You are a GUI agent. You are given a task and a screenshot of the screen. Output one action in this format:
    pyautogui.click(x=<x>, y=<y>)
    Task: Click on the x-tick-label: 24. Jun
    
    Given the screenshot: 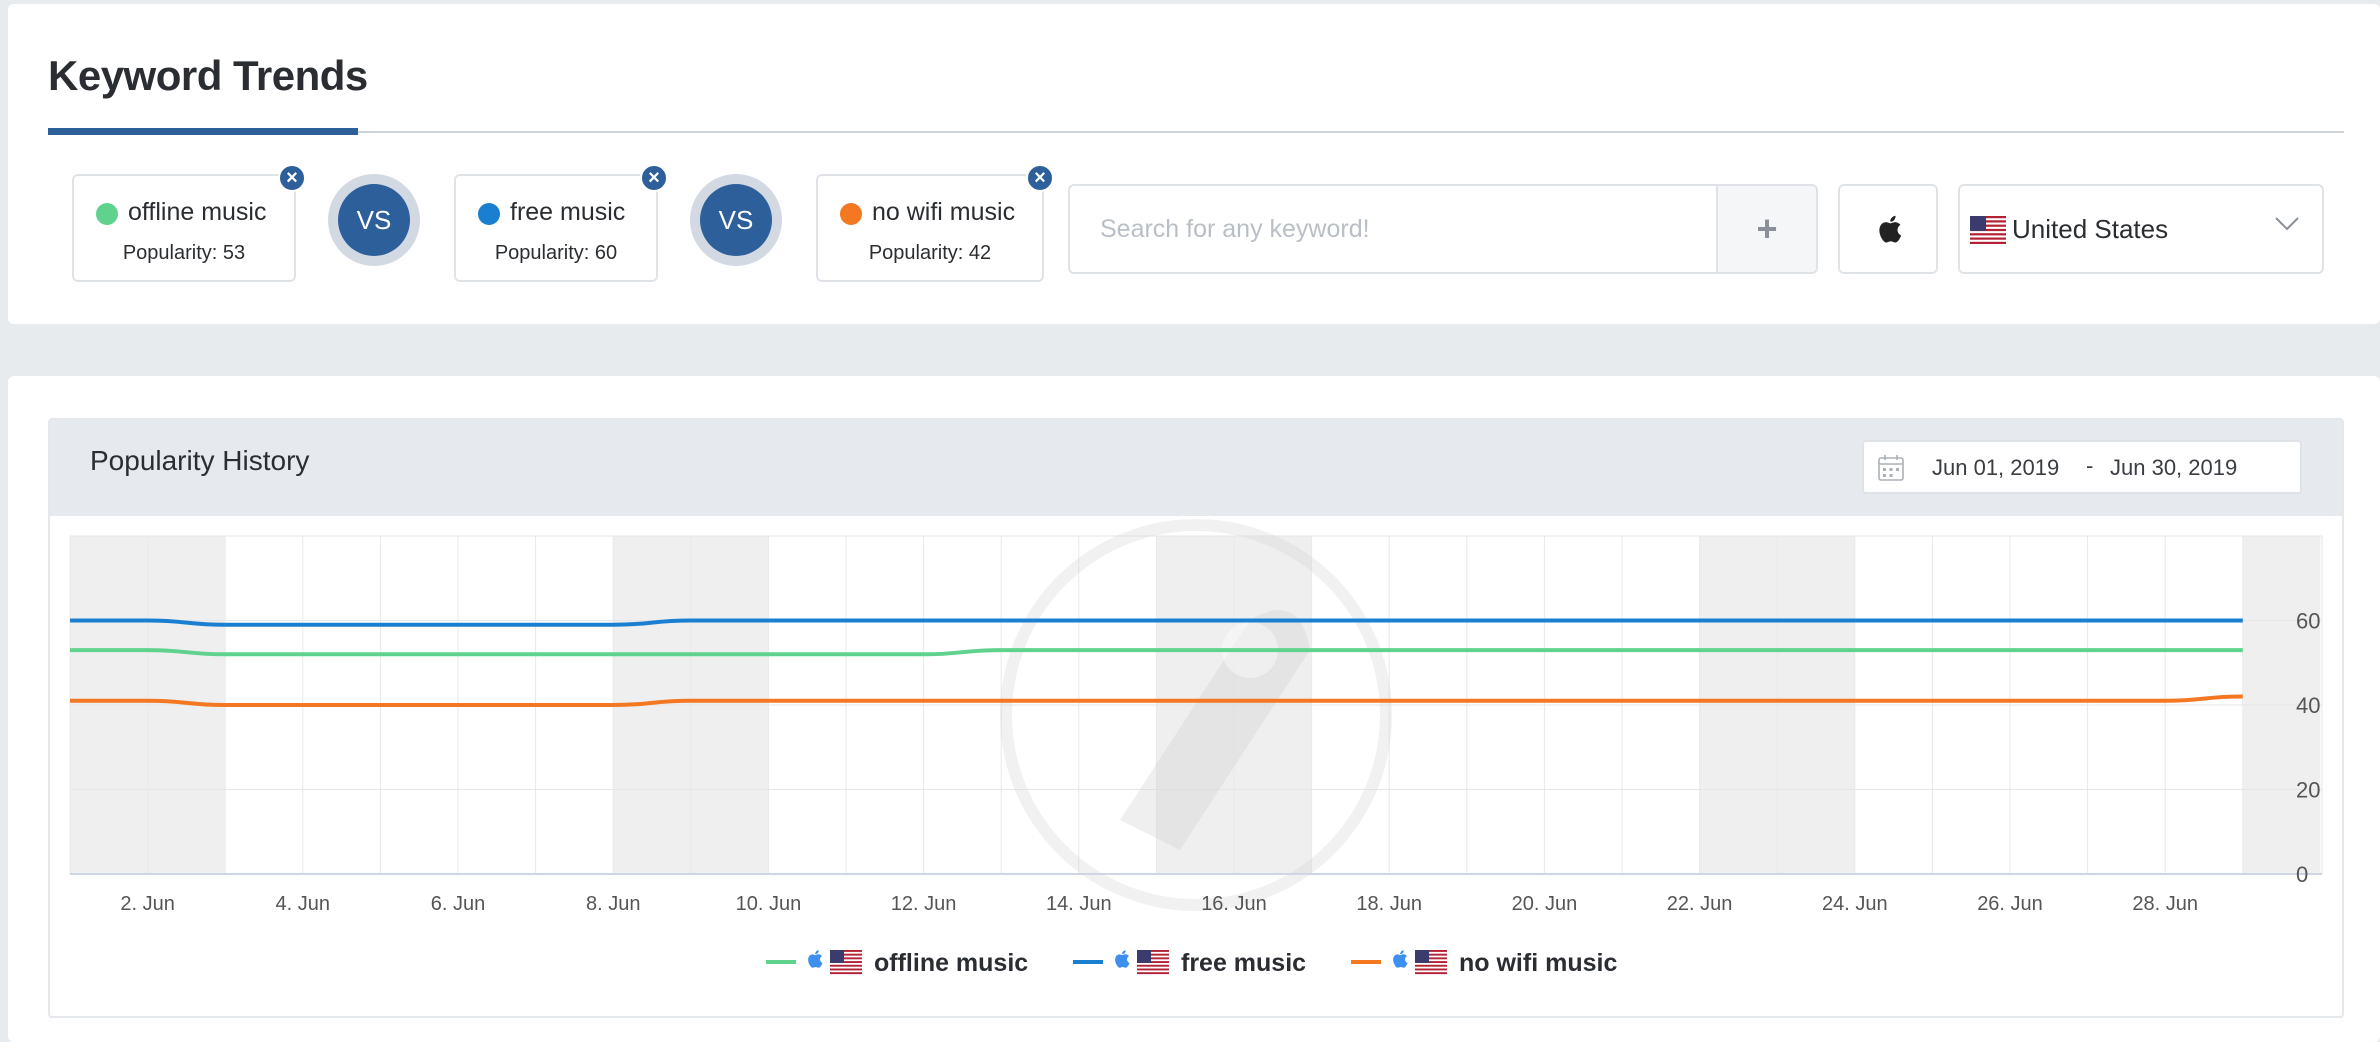 What is the action you would take?
    pyautogui.click(x=1855, y=904)
    